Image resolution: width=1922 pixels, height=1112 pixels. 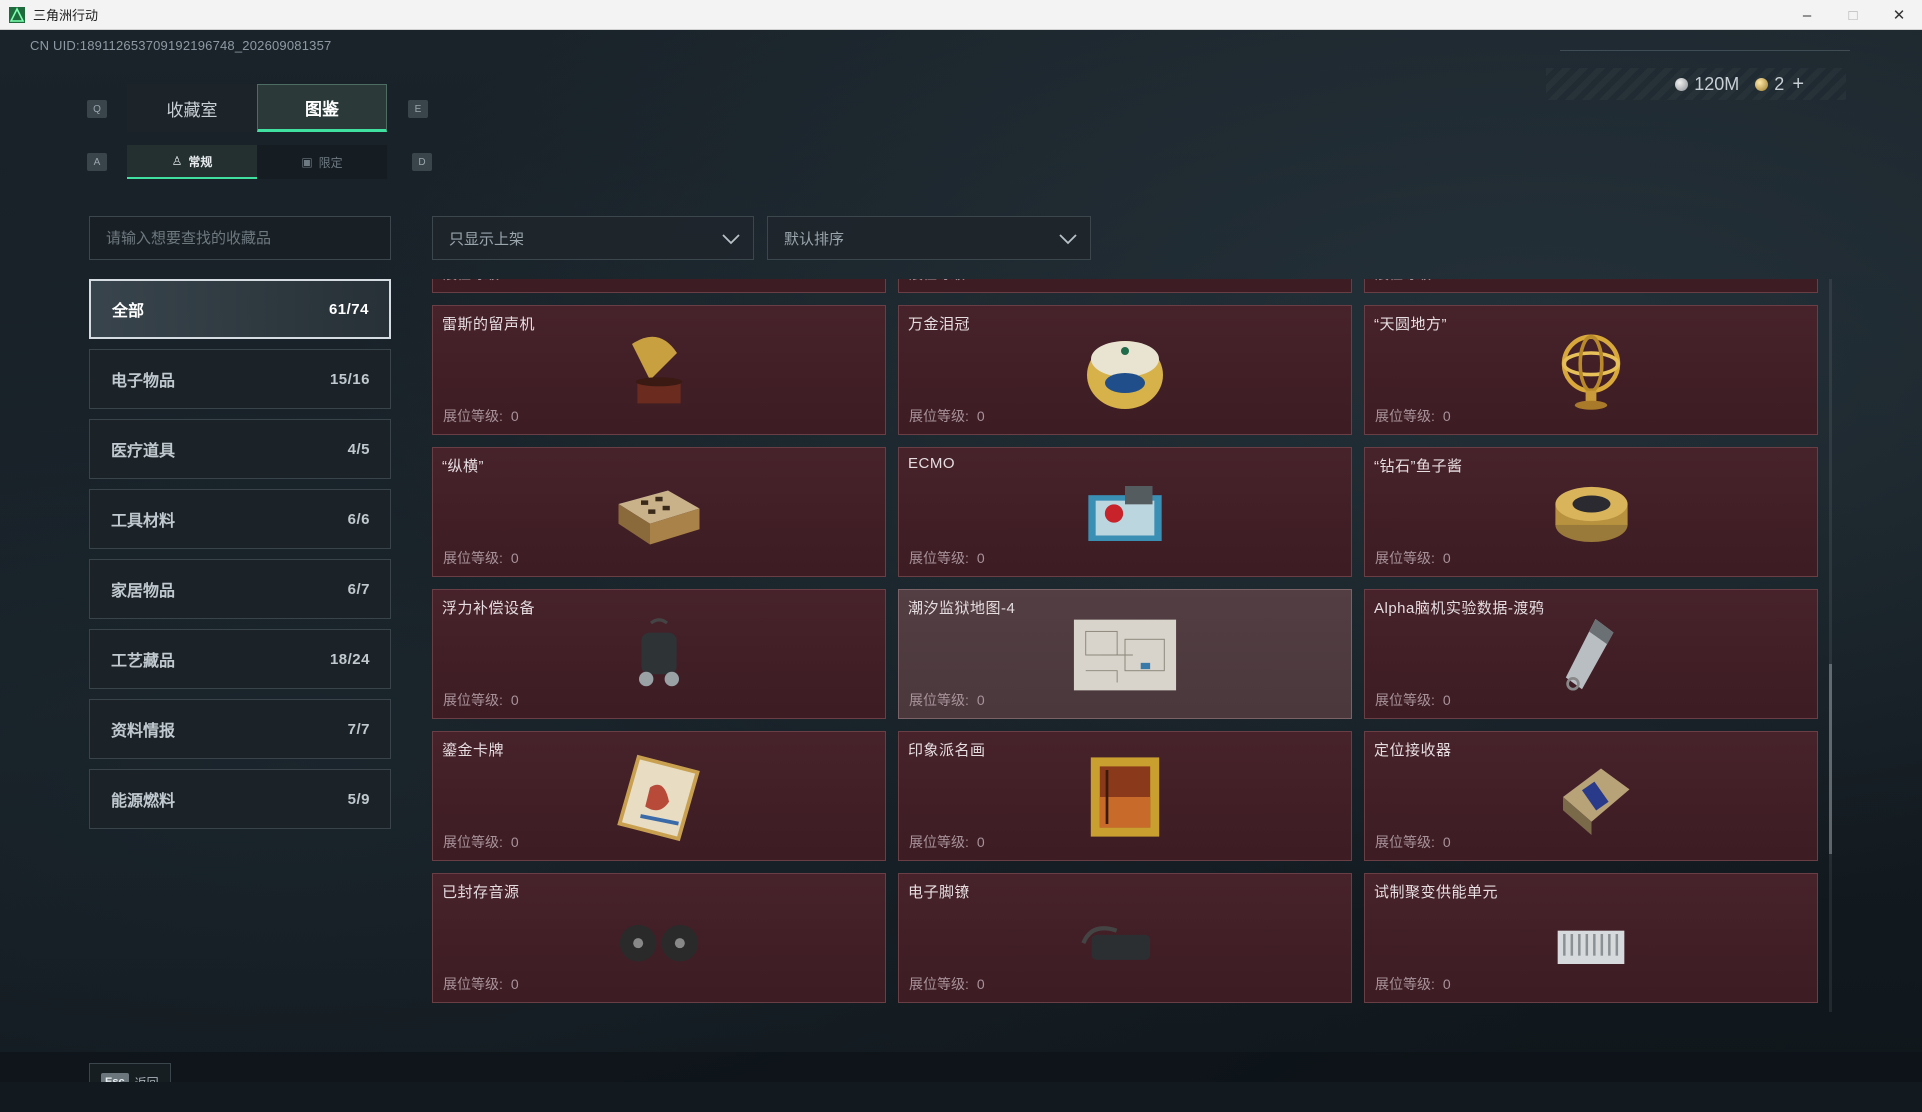 I want to click on add-currency-button: +, so click(x=1798, y=84).